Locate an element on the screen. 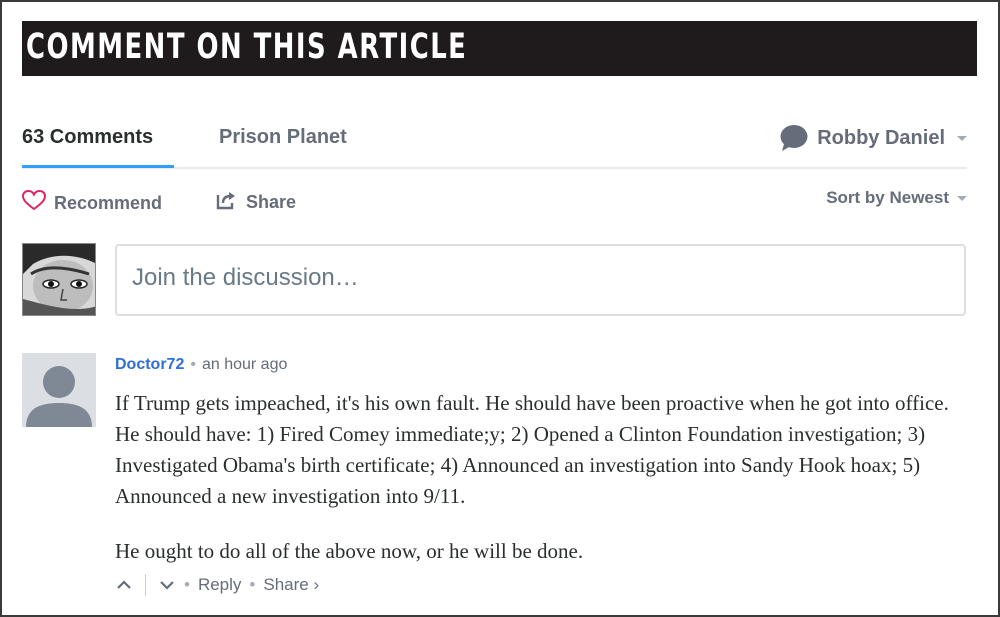 The width and height of the screenshot is (1000, 617). recommend-button: Recommend is located at coordinates (92, 202).